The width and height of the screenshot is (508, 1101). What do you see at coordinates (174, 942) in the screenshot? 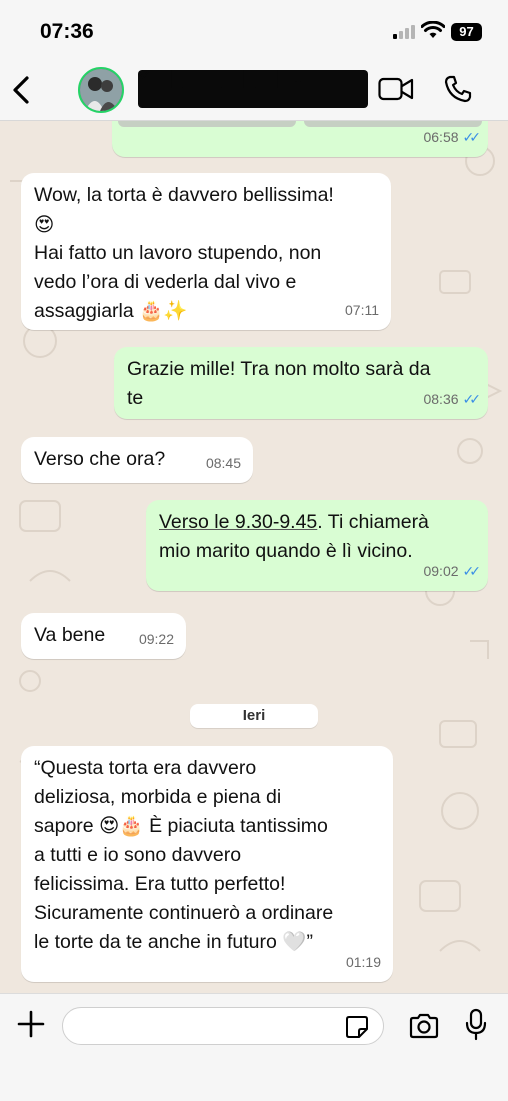
I see `message-text: le torte da te anche in futuro 🤍”` at bounding box center [174, 942].